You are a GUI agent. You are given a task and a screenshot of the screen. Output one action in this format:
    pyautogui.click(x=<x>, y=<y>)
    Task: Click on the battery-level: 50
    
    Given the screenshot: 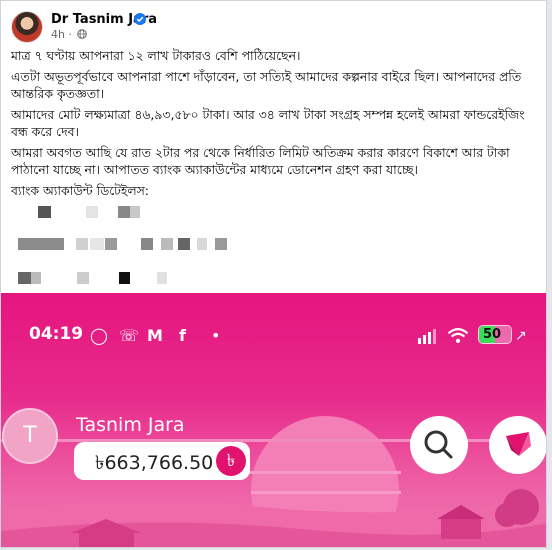 What is the action you would take?
    pyautogui.click(x=492, y=334)
    